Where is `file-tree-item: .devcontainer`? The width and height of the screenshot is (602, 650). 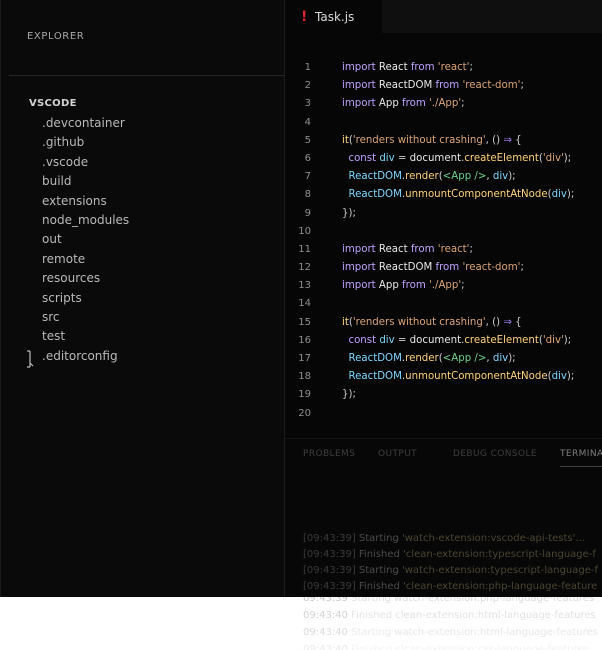
file-tree-item: .devcontainer is located at coordinates (85, 123).